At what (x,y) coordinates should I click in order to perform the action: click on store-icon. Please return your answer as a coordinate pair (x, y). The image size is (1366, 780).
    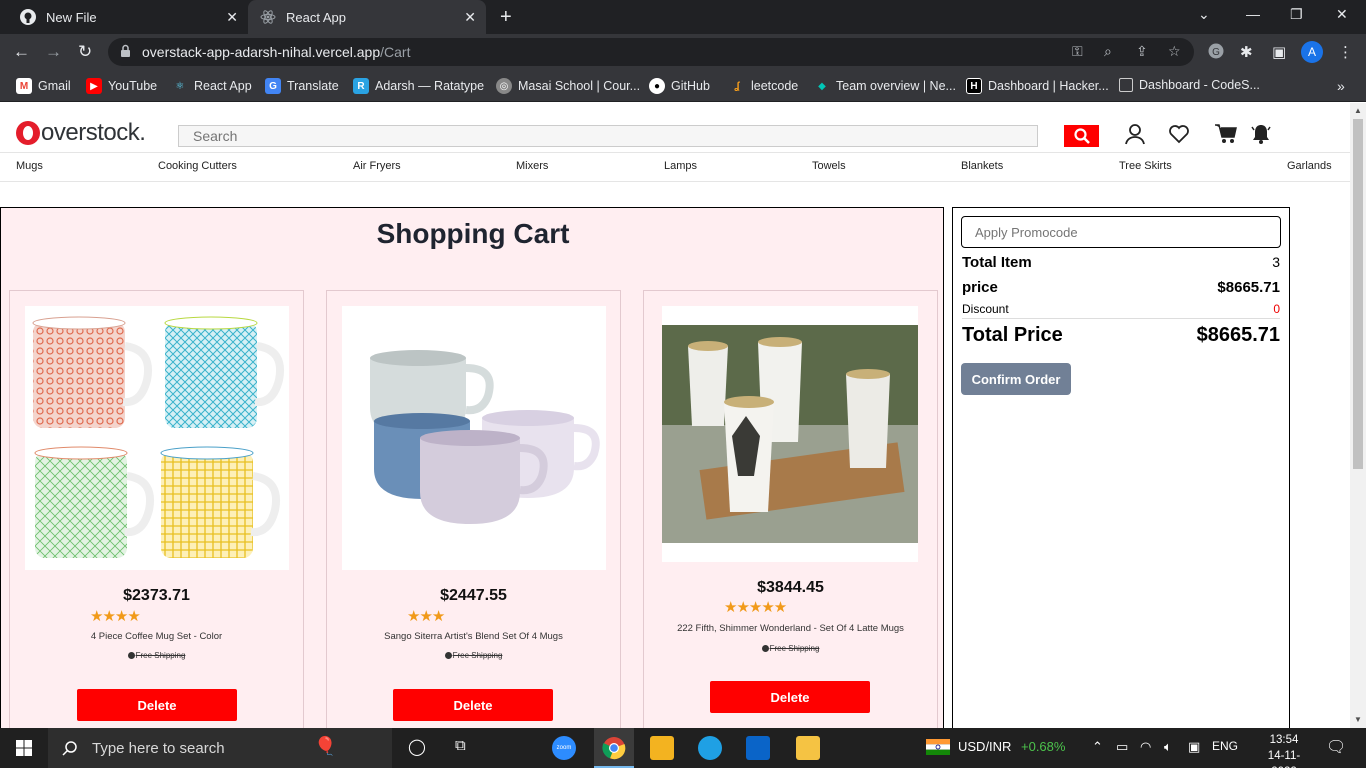
    Looking at the image, I should click on (662, 748).